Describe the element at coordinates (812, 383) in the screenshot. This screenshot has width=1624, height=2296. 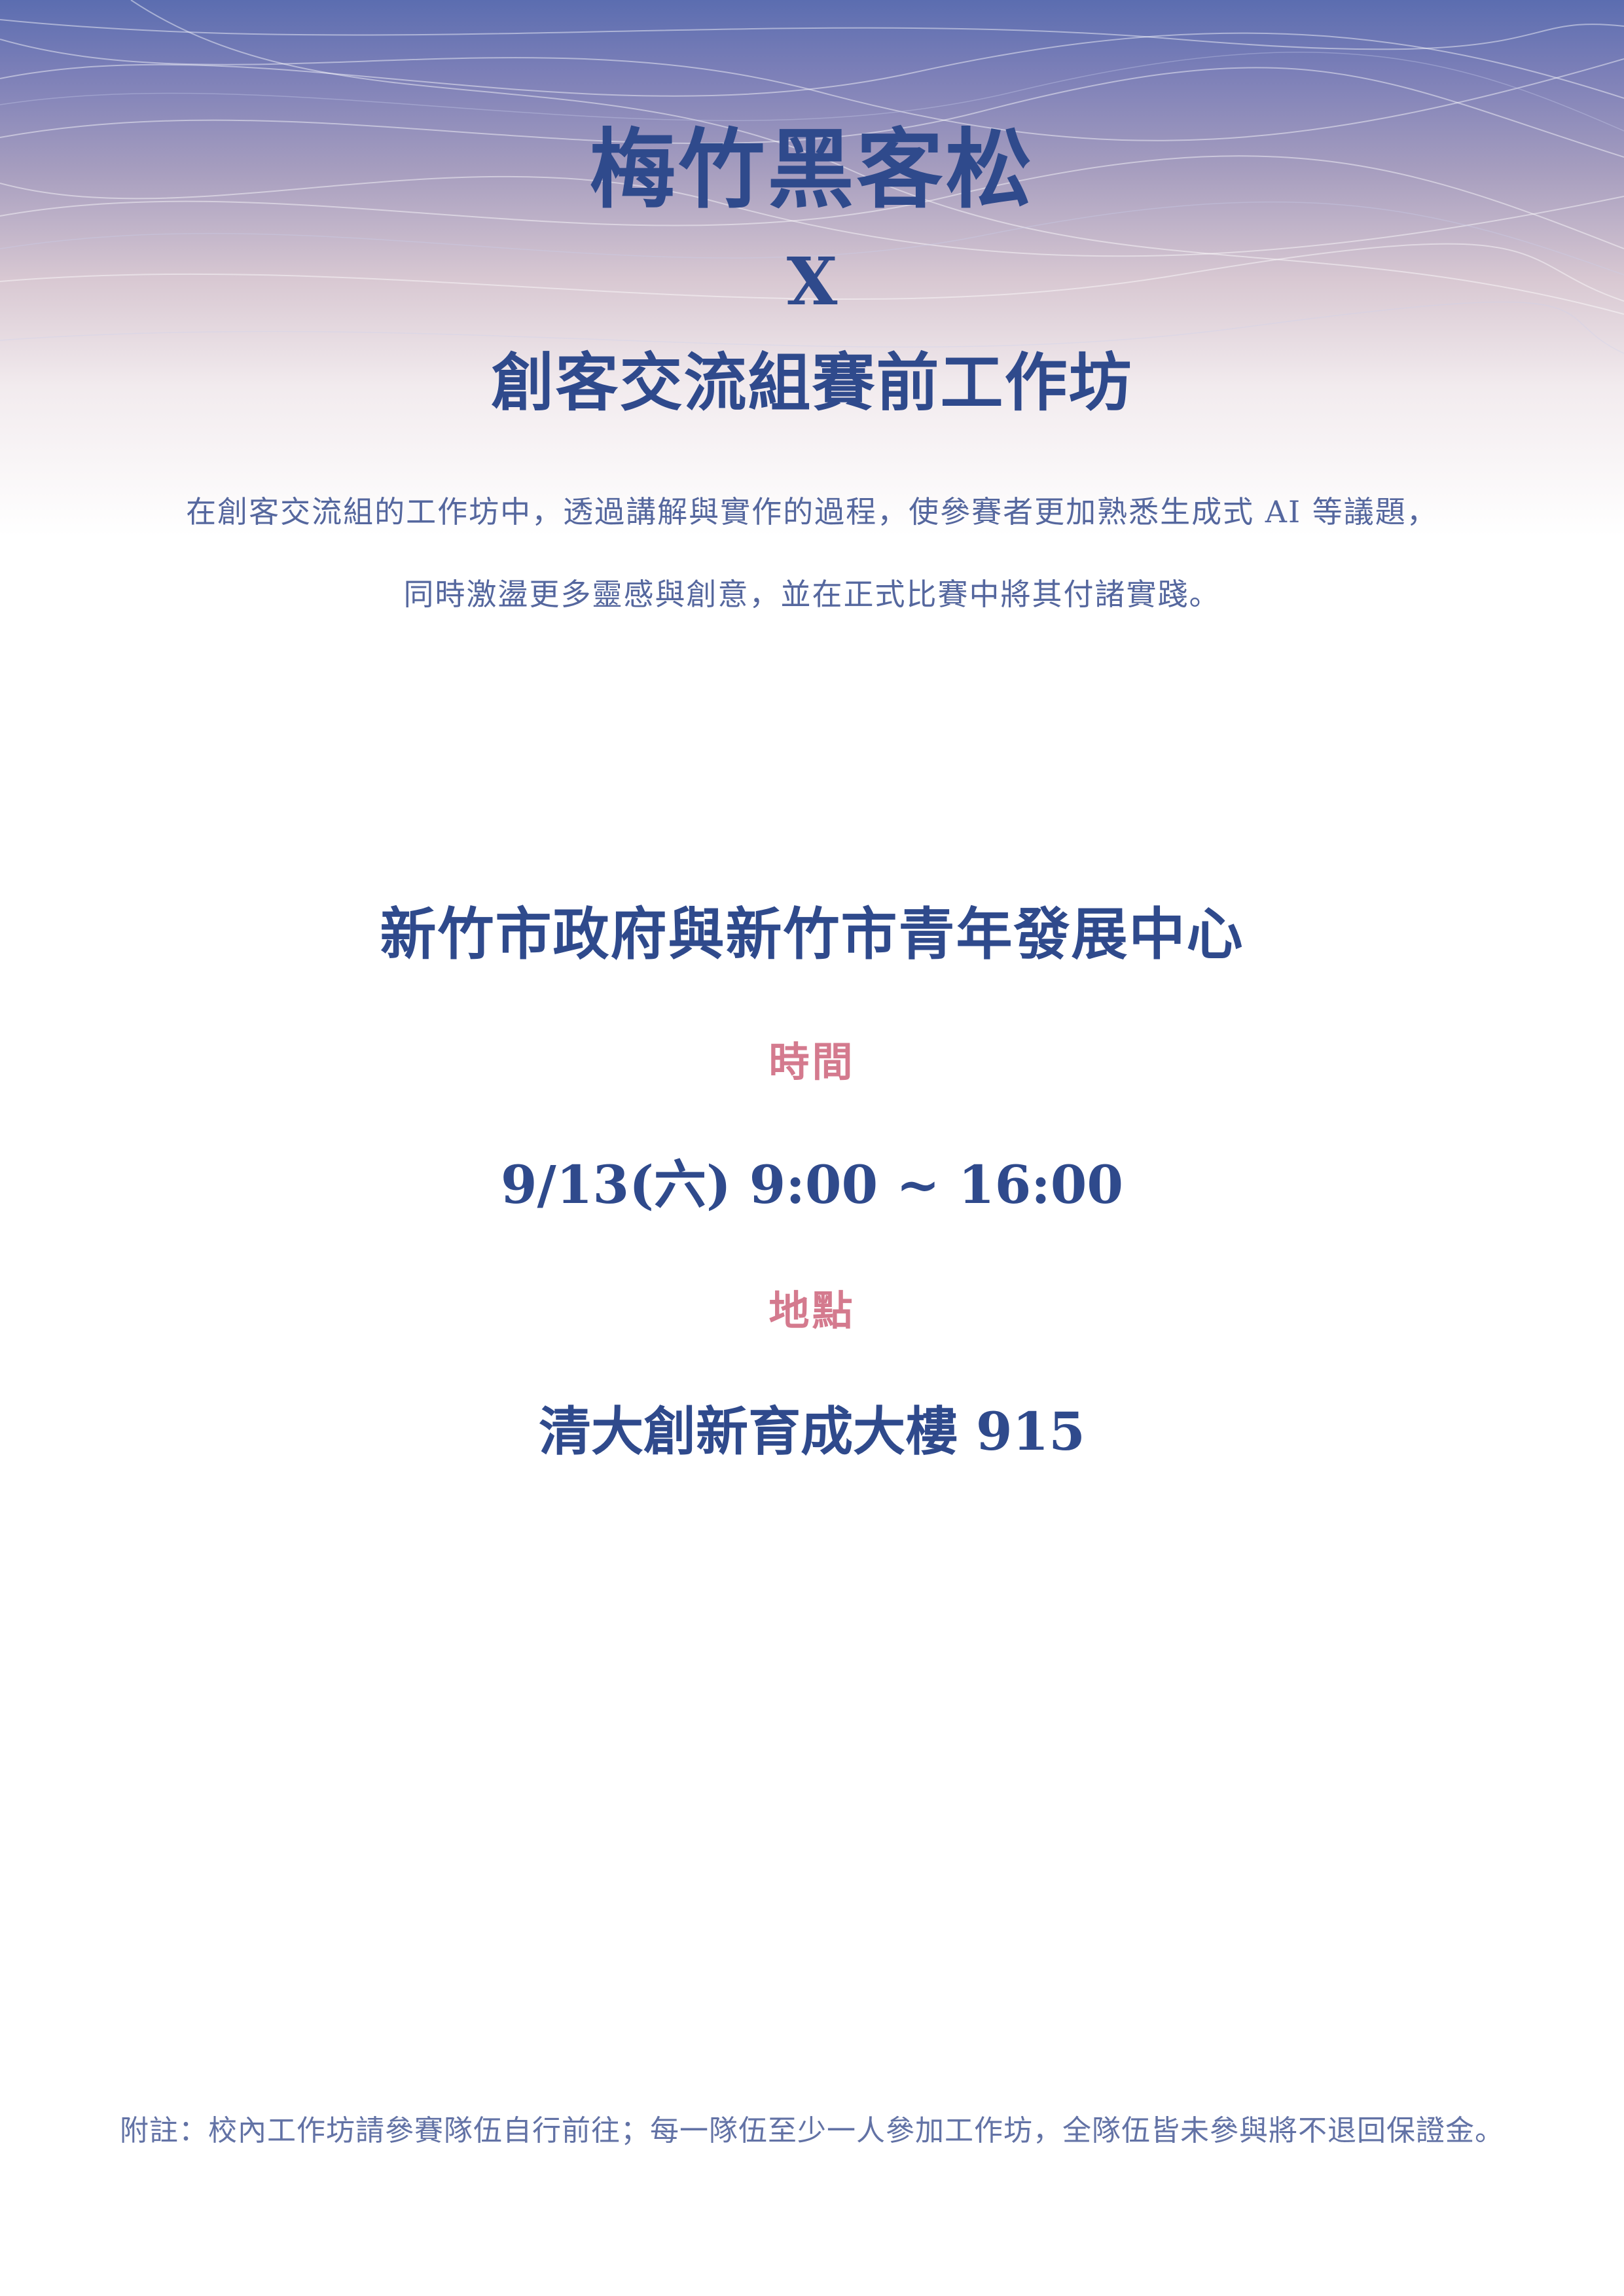
I see `event-subtitle: 創客交流組賽前工作坊` at that location.